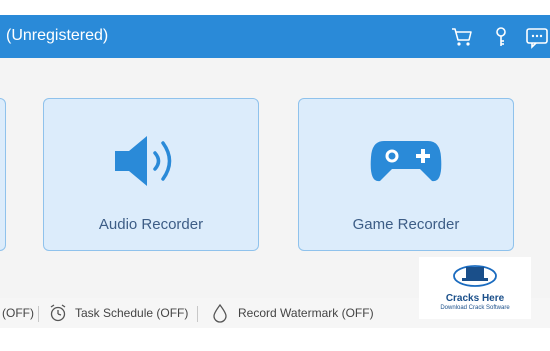 Image resolution: width=550 pixels, height=351 pixels. What do you see at coordinates (406, 224) in the screenshot?
I see `game-recorder-label: Game Recorder` at bounding box center [406, 224].